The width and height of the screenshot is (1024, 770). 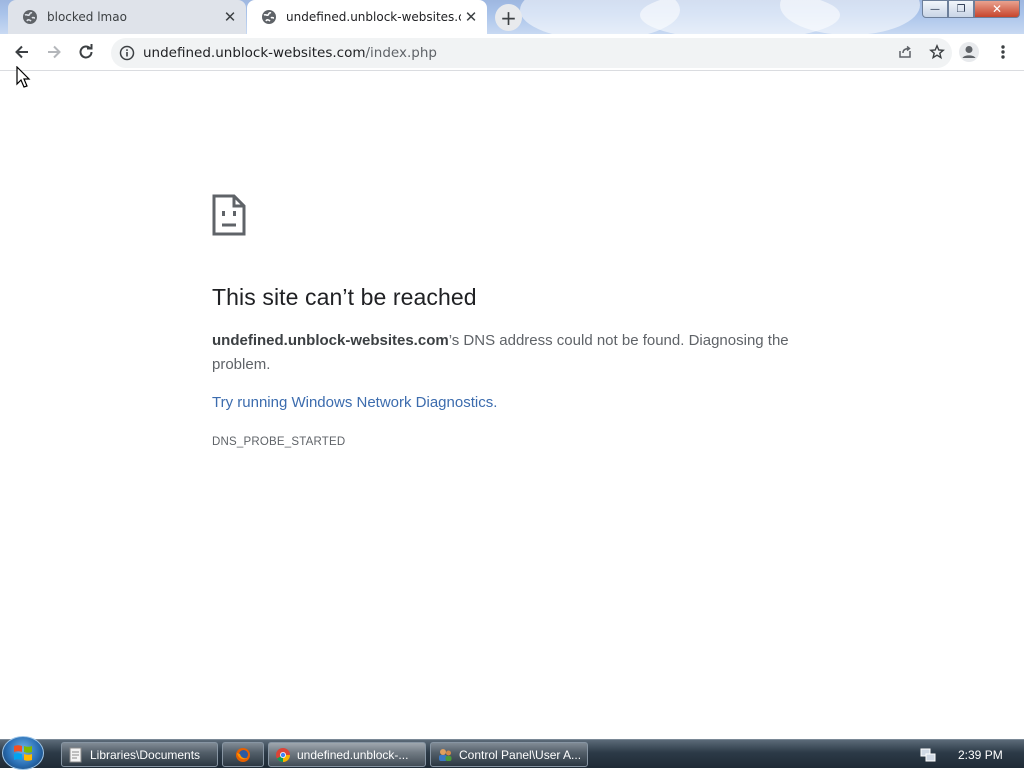 I want to click on arrow-right-icon, so click(x=54, y=52).